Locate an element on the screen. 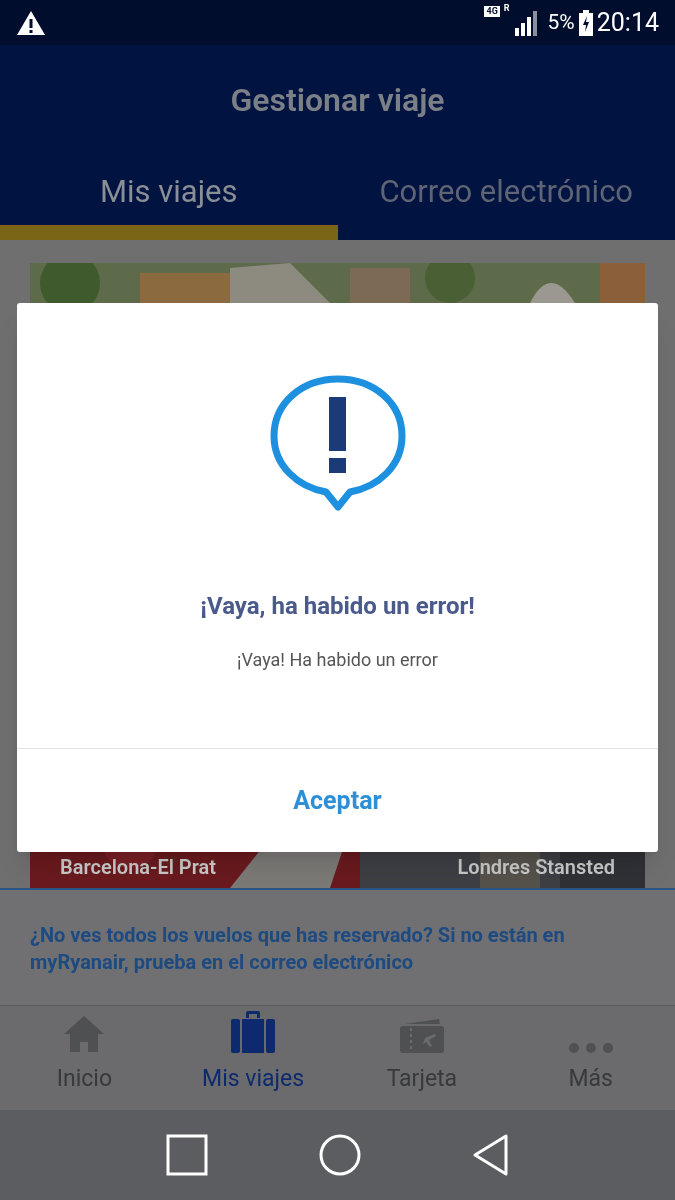 This screenshot has height=1200, width=675. roaming-label: R is located at coordinates (506, 8).